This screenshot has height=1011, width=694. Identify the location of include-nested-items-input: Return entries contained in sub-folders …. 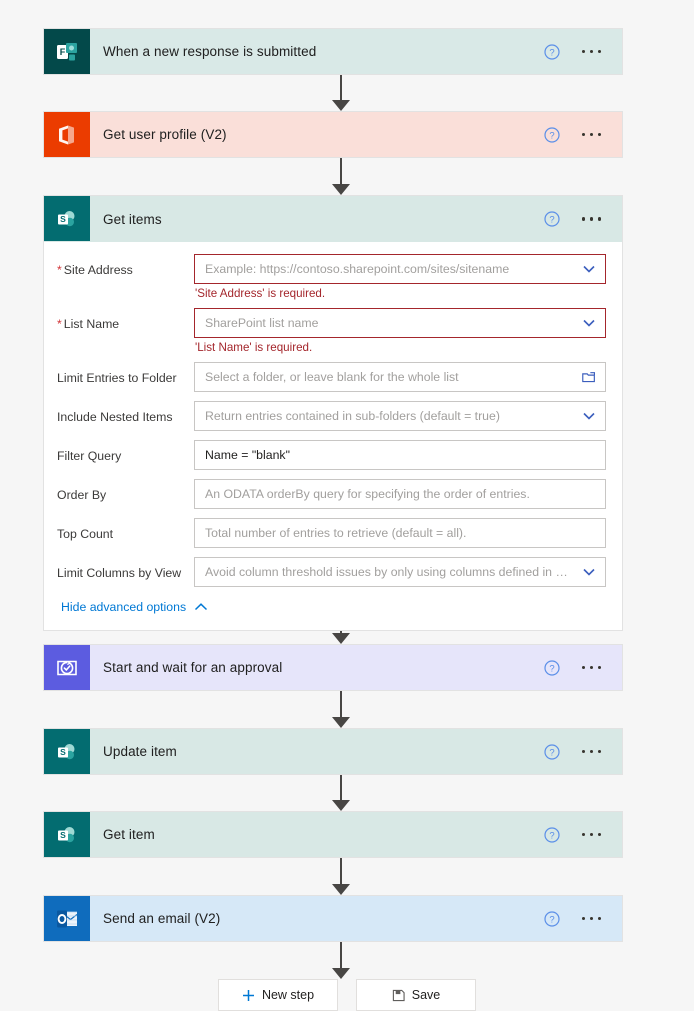
(400, 416).